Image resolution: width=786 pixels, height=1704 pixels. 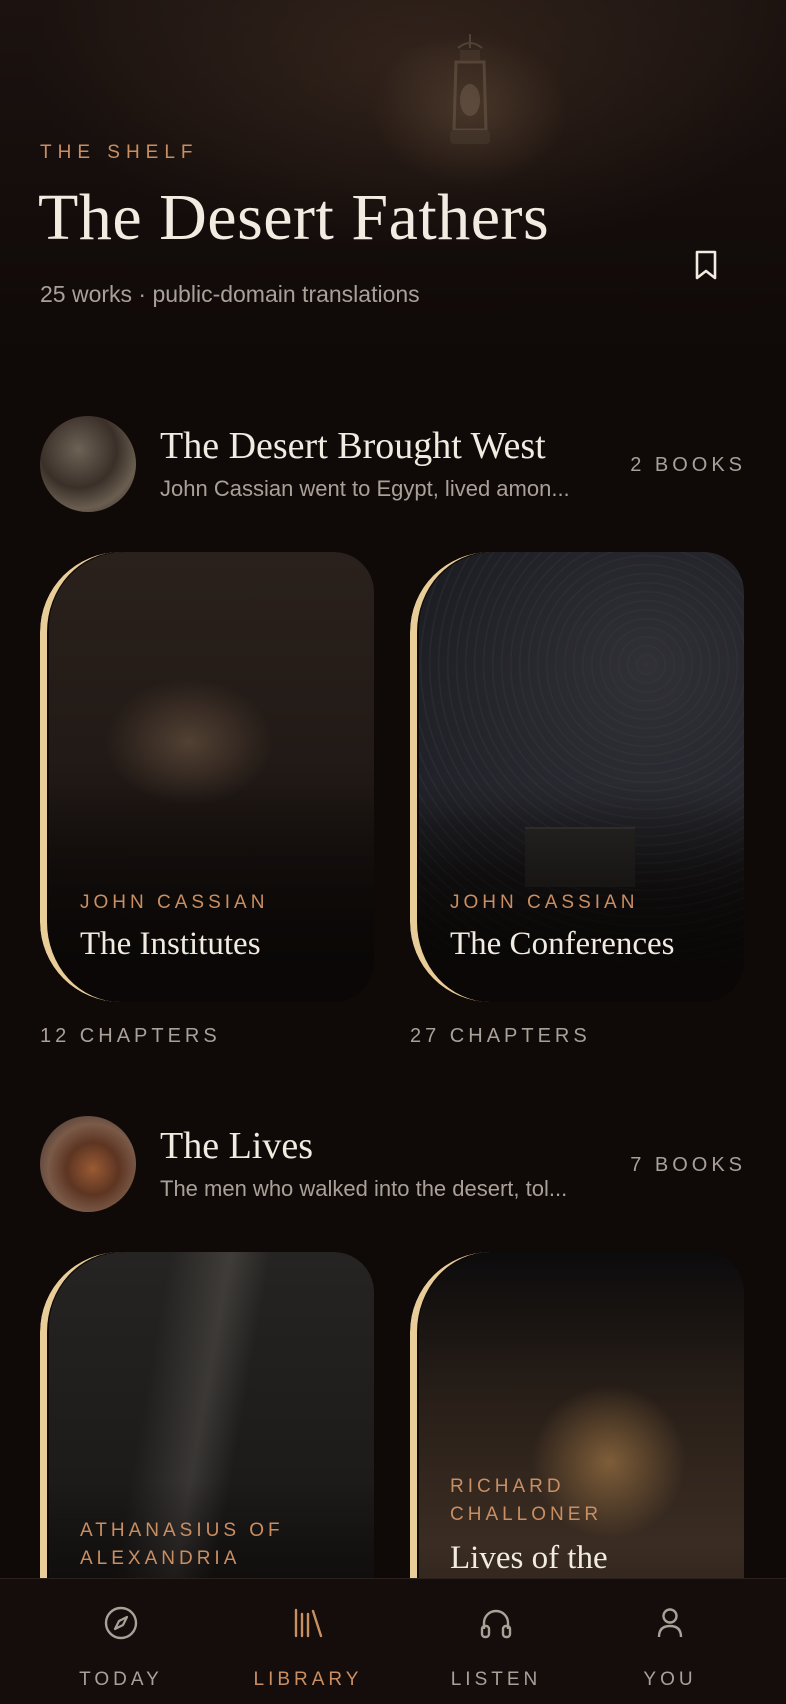 What do you see at coordinates (121, 1679) in the screenshot?
I see `nav-label: TODAY` at bounding box center [121, 1679].